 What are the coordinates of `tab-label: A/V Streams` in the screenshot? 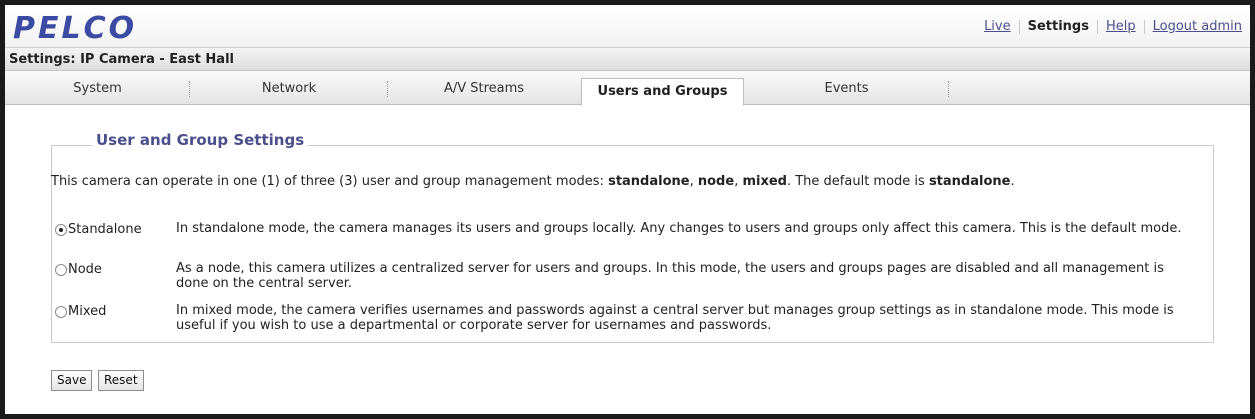 It's located at (484, 88).